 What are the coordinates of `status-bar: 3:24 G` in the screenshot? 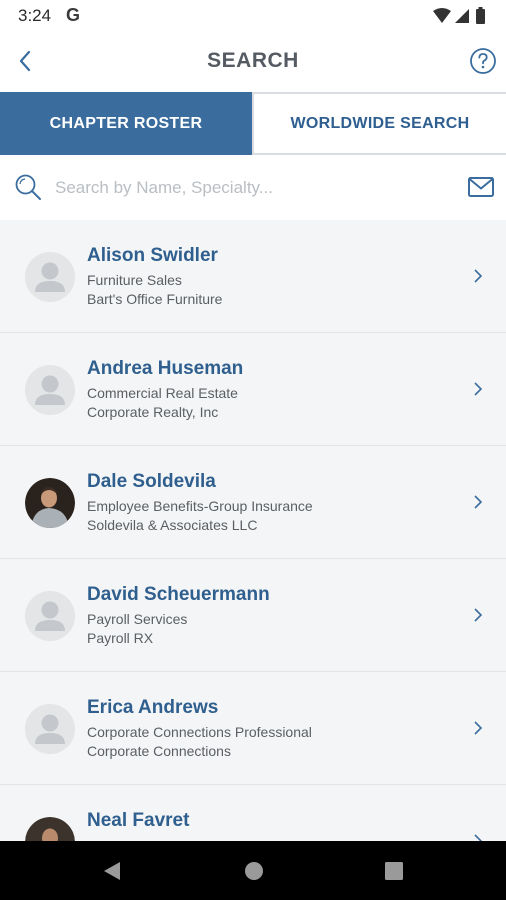 It's located at (253, 16).